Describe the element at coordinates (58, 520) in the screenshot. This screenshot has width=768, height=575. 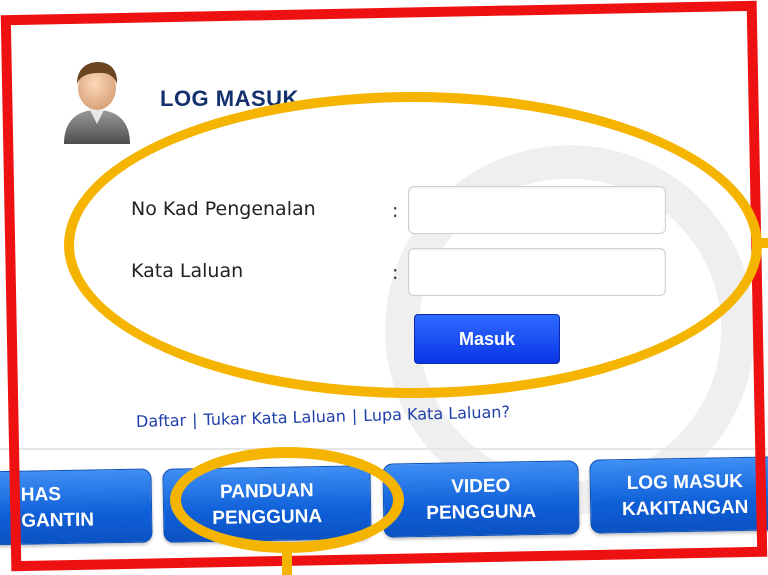
I see `nav-button-label: GANTIN` at that location.